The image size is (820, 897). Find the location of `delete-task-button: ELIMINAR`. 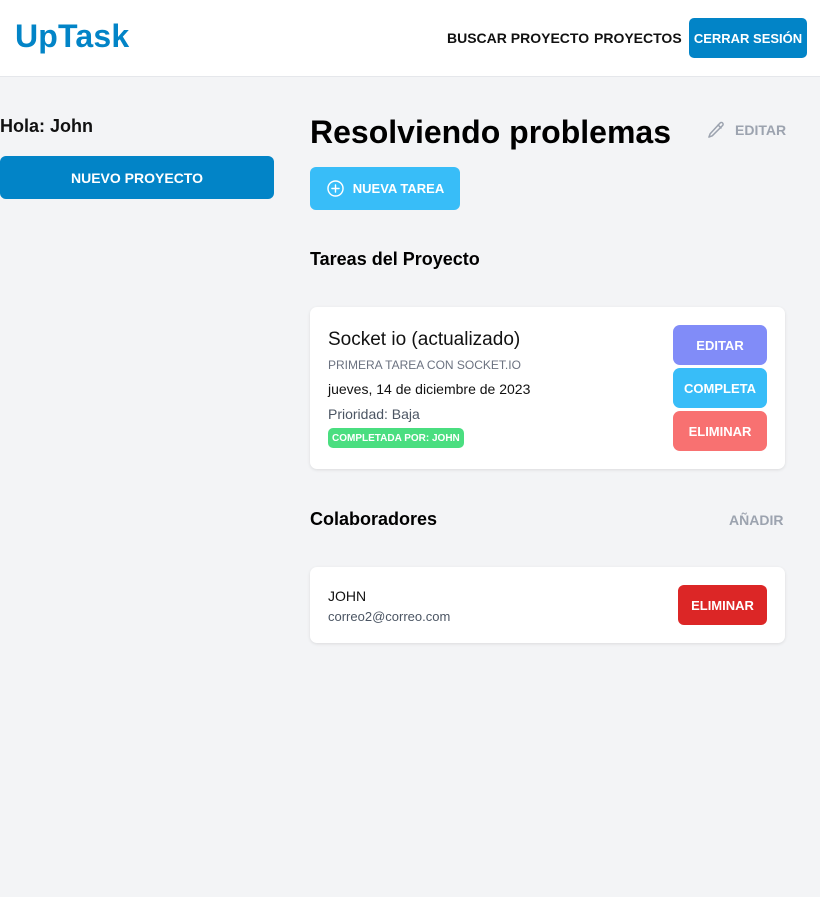

delete-task-button: ELIMINAR is located at coordinates (720, 431).